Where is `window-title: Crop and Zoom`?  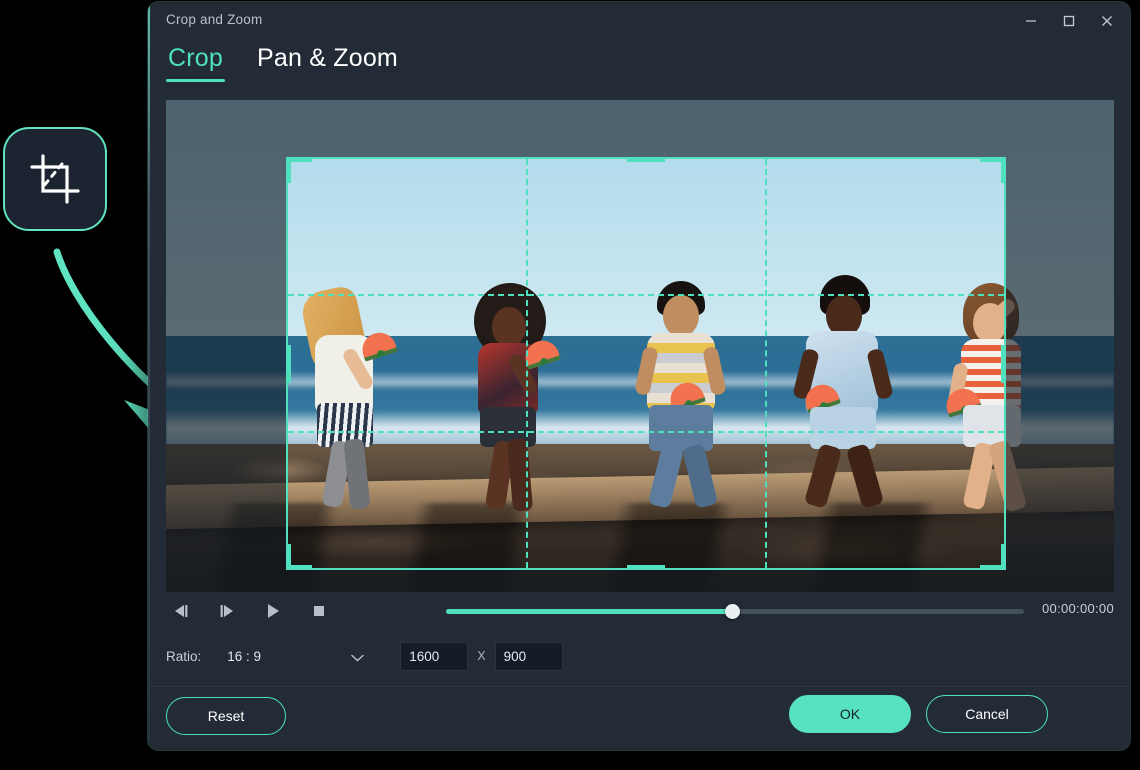
window-title: Crop and Zoom is located at coordinates (214, 19).